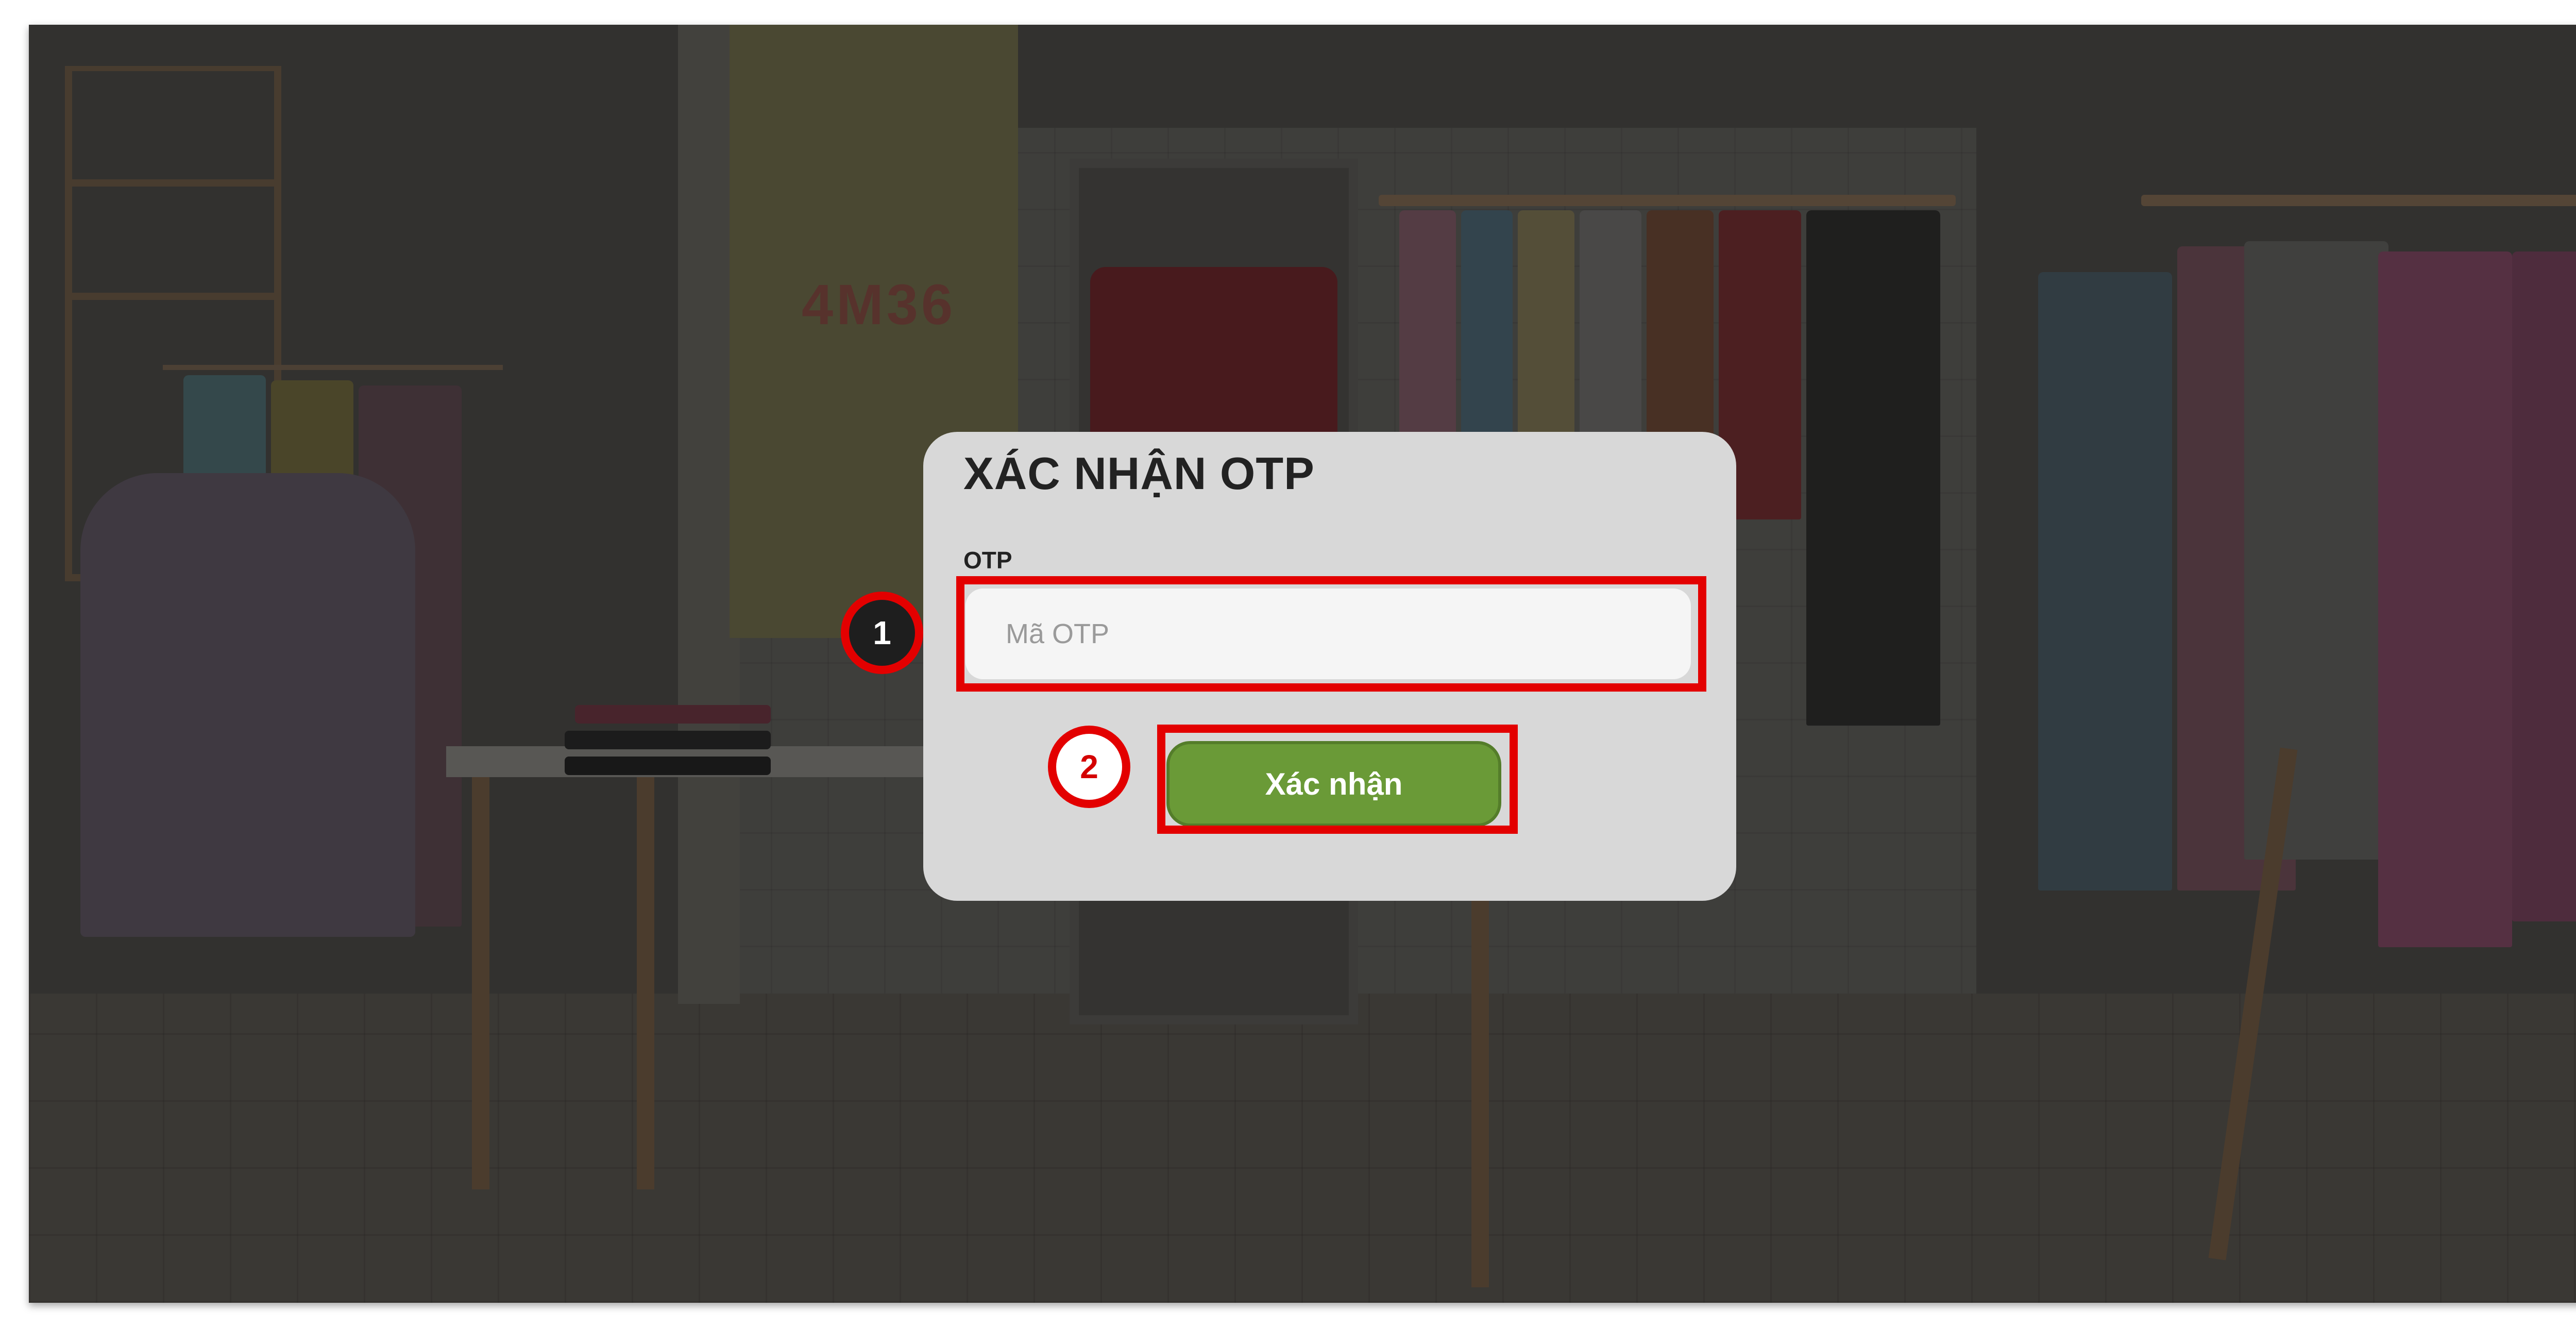 The width and height of the screenshot is (2576, 1344). What do you see at coordinates (1337, 779) in the screenshot?
I see `annotation-highlight-confirm-button` at bounding box center [1337, 779].